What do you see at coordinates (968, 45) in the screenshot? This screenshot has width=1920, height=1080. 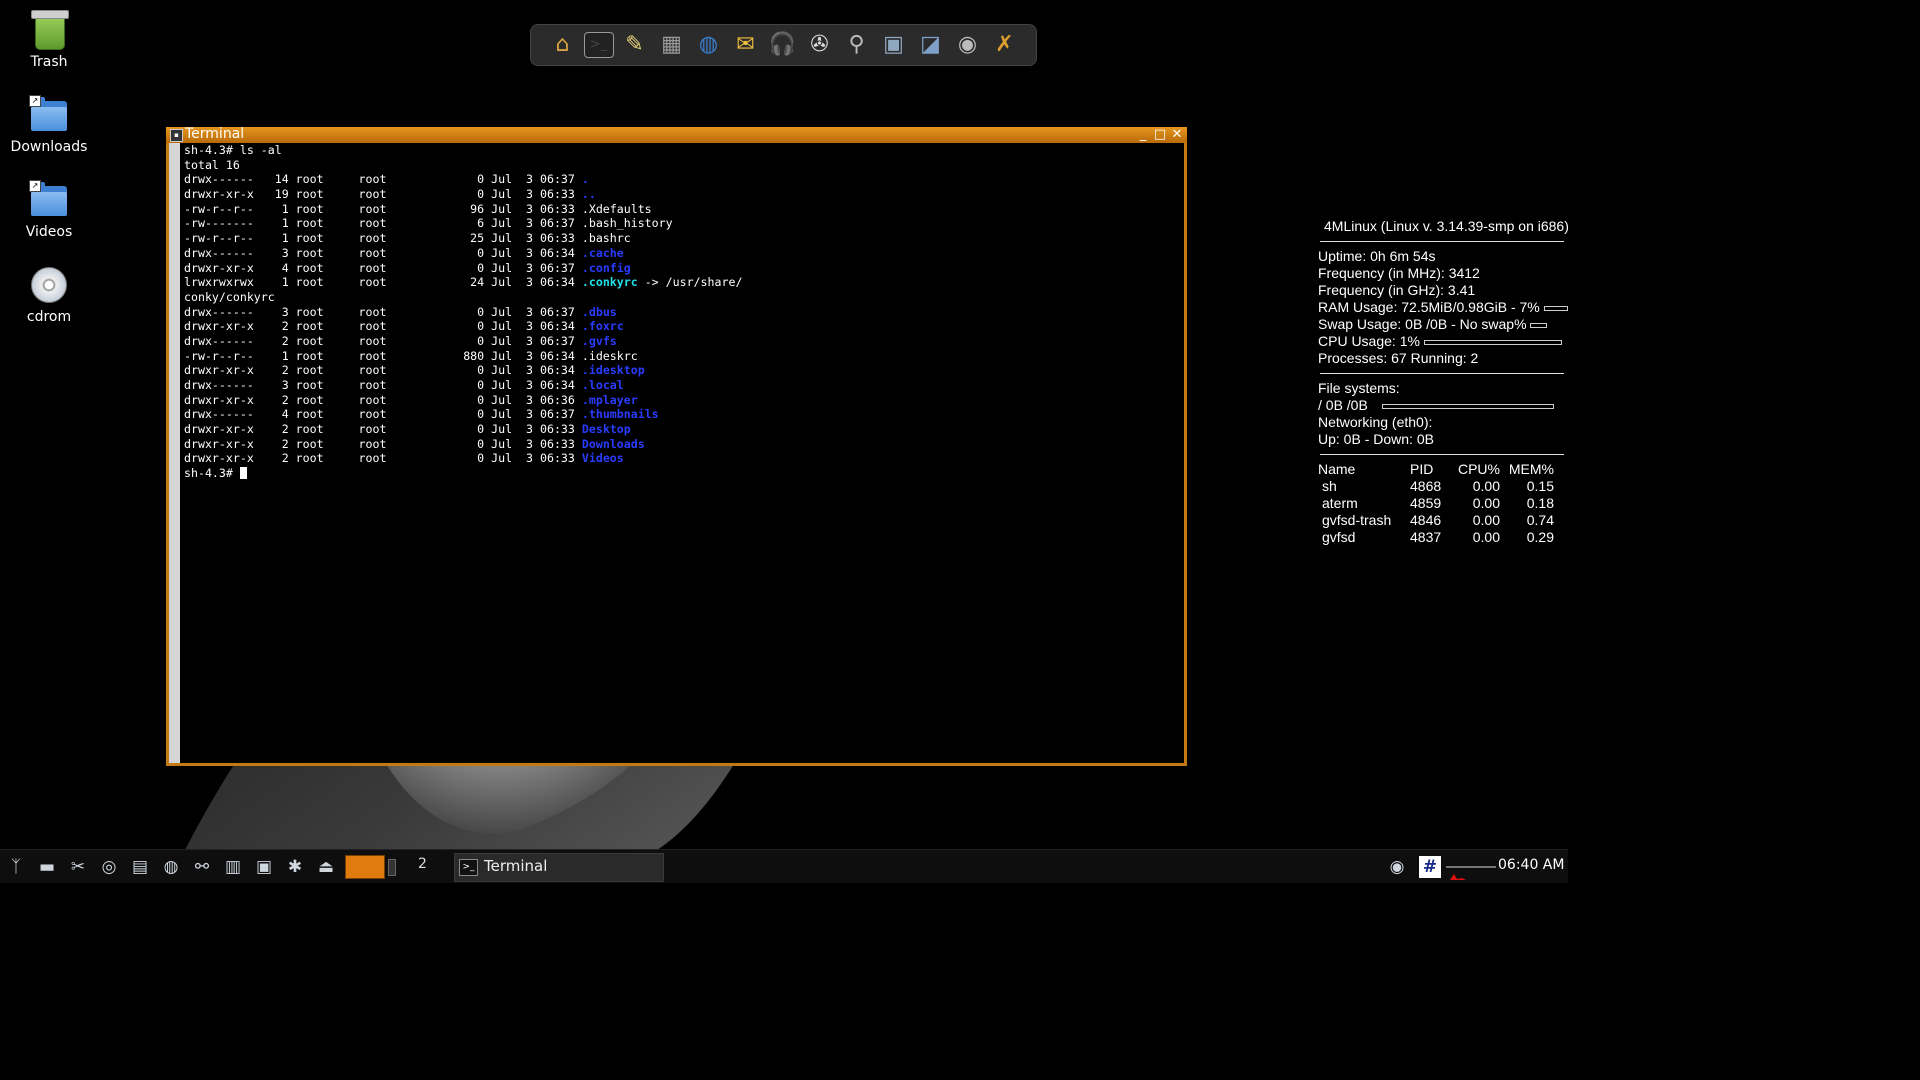 I see `webcam-icon: ◉` at bounding box center [968, 45].